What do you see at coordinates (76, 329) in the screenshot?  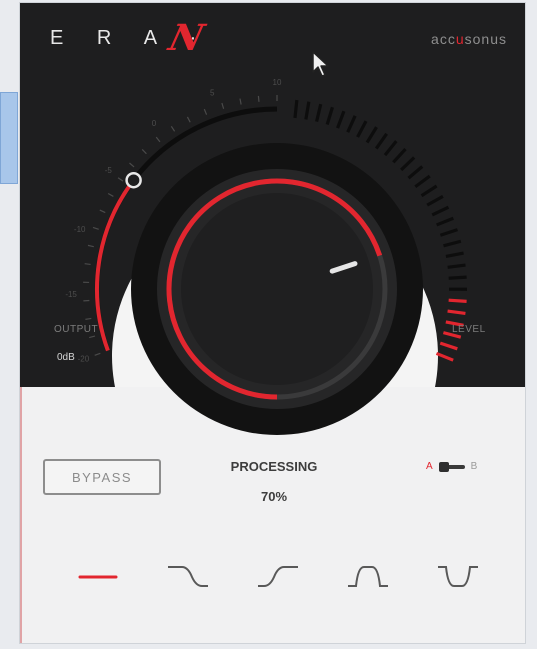 I see `output-label: OUTPUT` at bounding box center [76, 329].